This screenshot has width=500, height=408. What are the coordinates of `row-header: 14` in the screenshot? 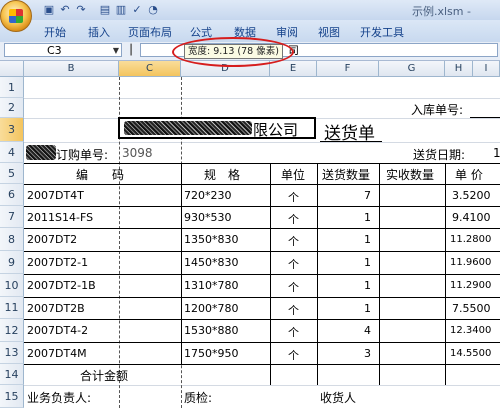 It's located at (12, 374).